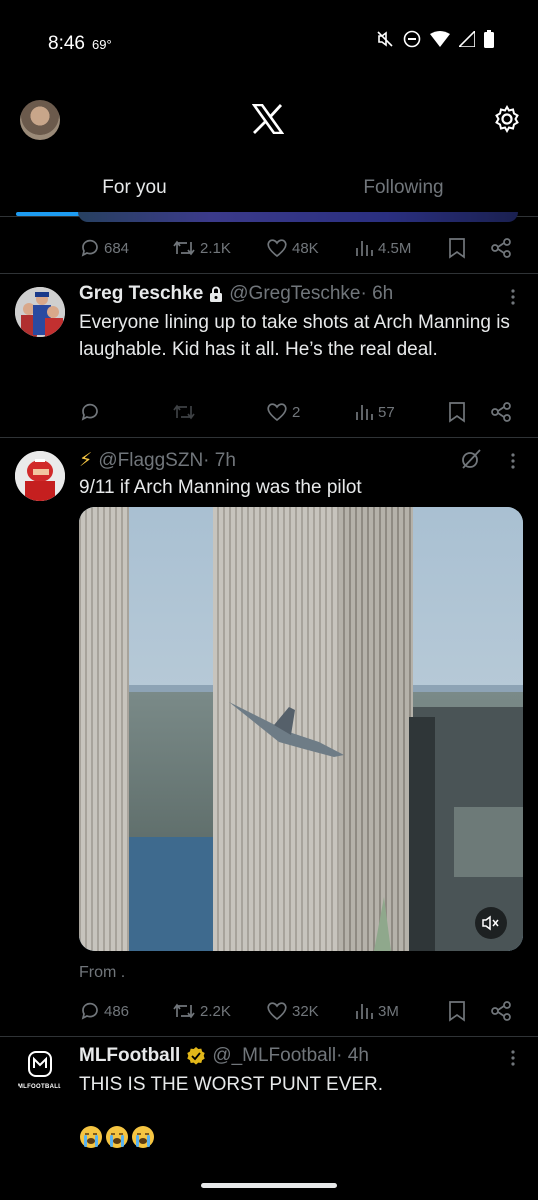 The width and height of the screenshot is (538, 1200). Describe the element at coordinates (66, 43) in the screenshot. I see `clock: 8:46` at that location.